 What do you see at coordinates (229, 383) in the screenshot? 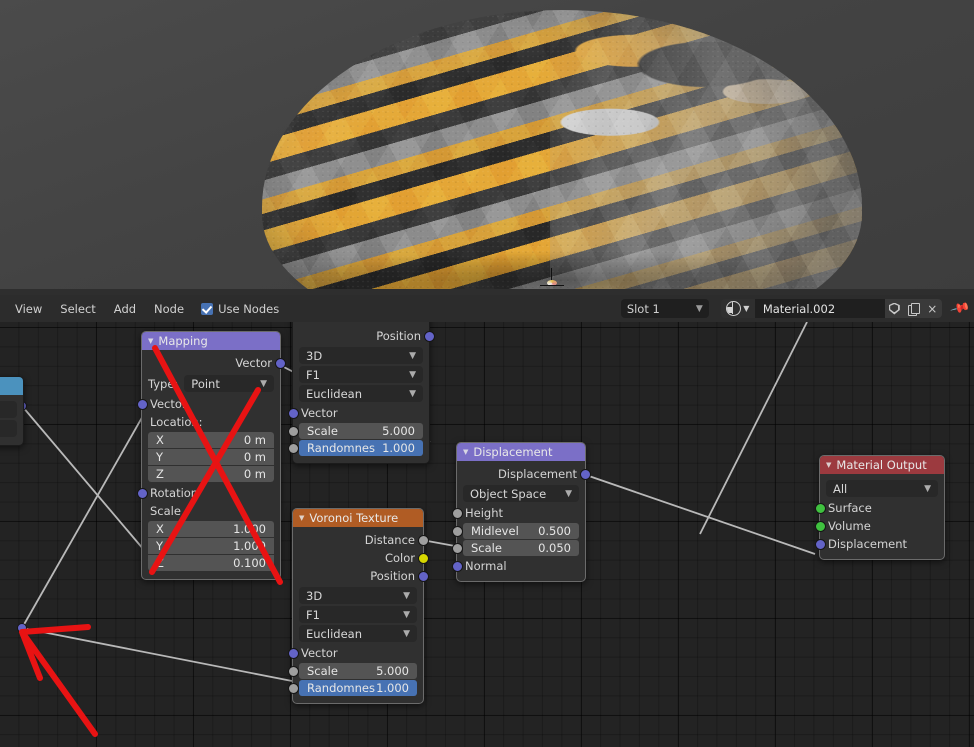
I see `node-mapping-type-dropdown: Point ▼` at bounding box center [229, 383].